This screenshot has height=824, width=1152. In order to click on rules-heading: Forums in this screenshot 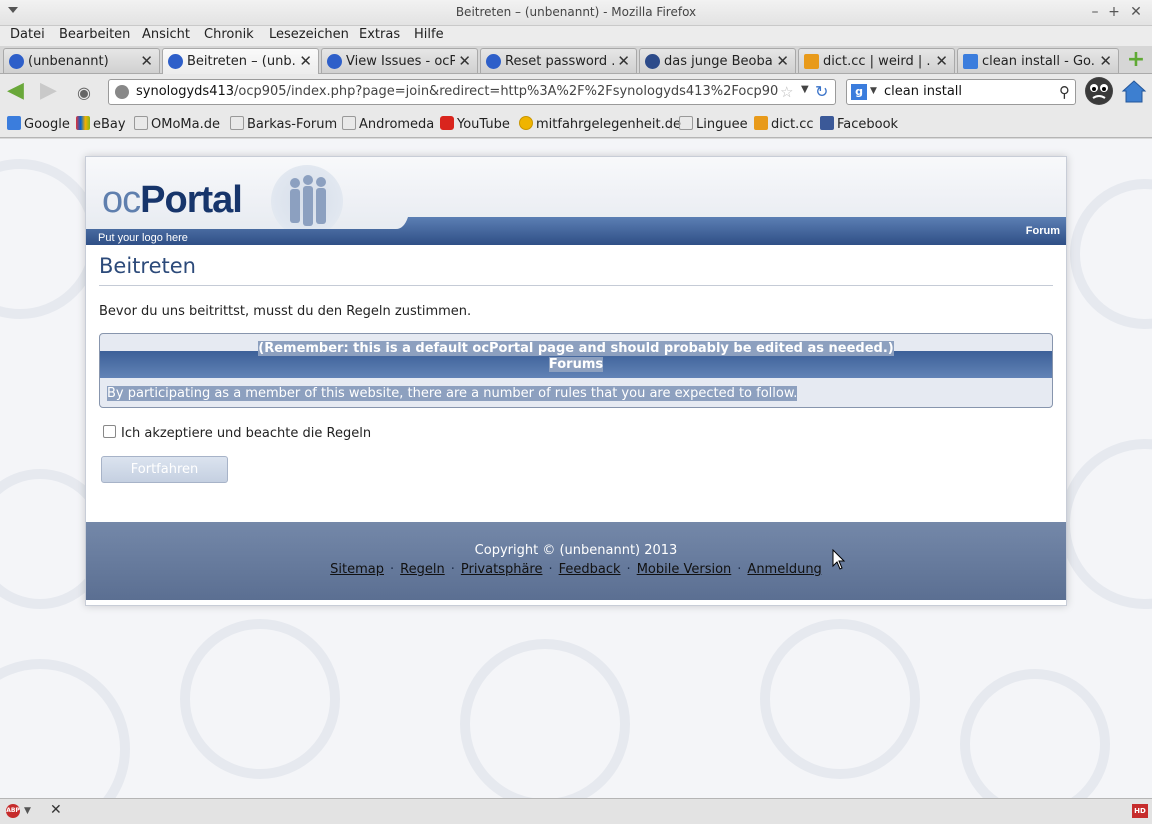, I will do `click(576, 364)`.